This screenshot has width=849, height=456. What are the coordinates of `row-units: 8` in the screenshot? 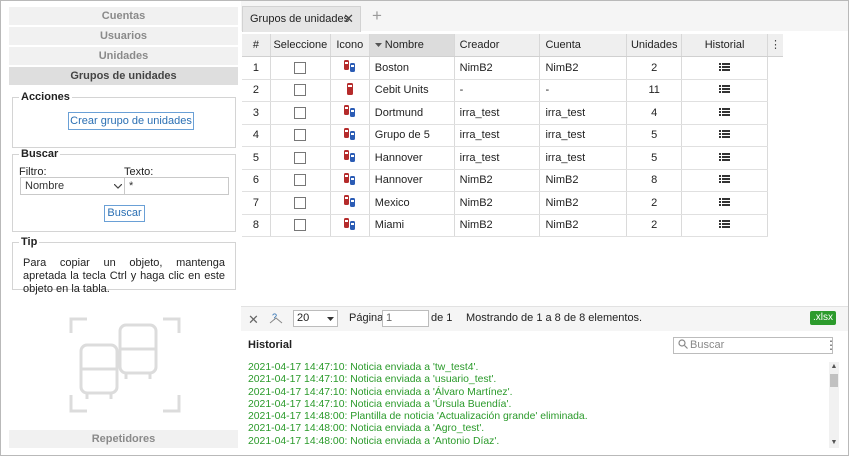 It's located at (654, 180).